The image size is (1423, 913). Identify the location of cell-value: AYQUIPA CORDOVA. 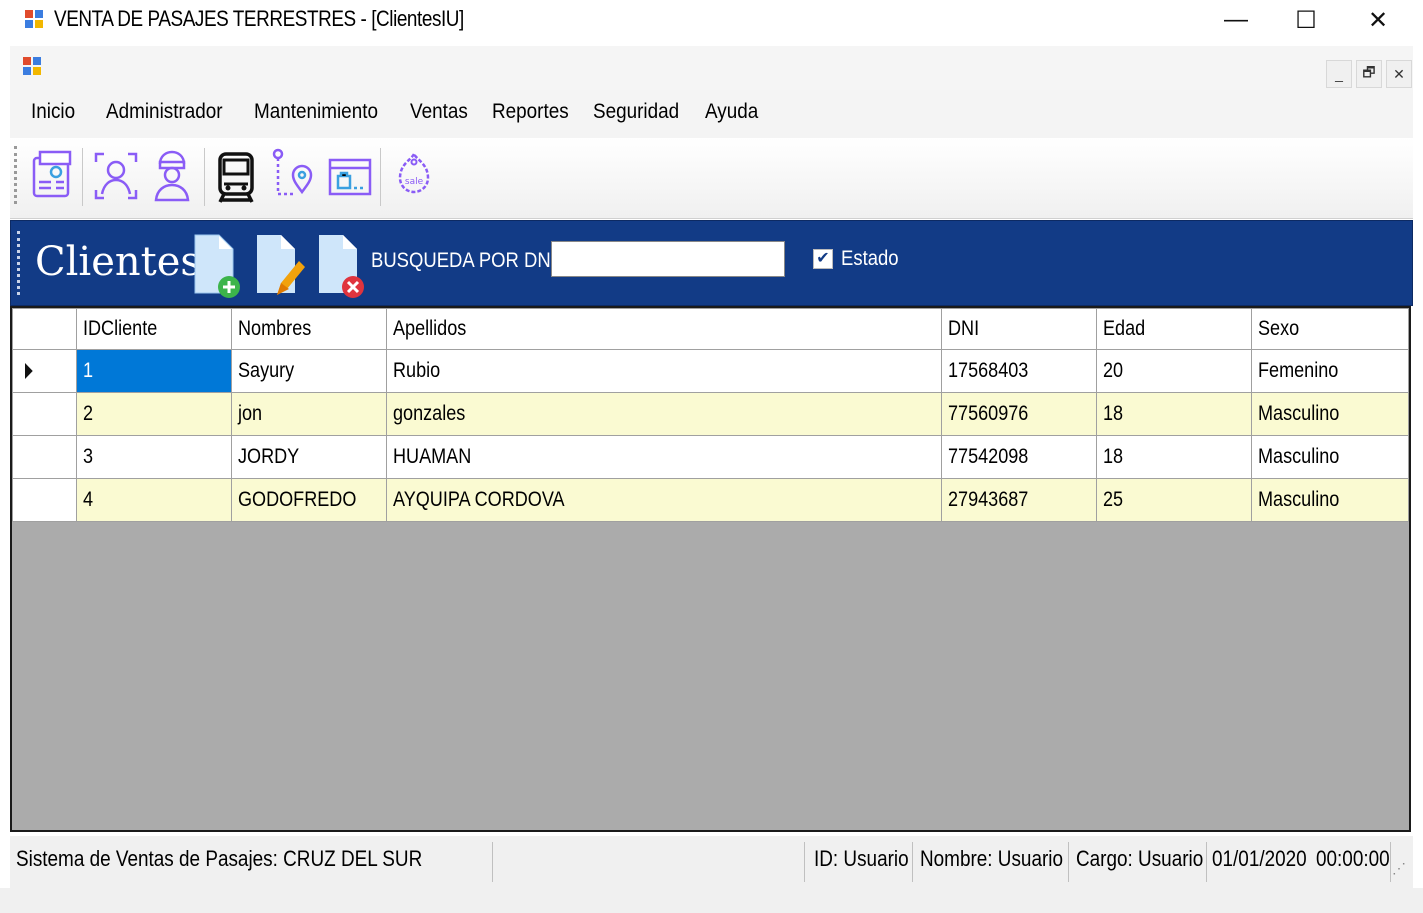
(478, 499).